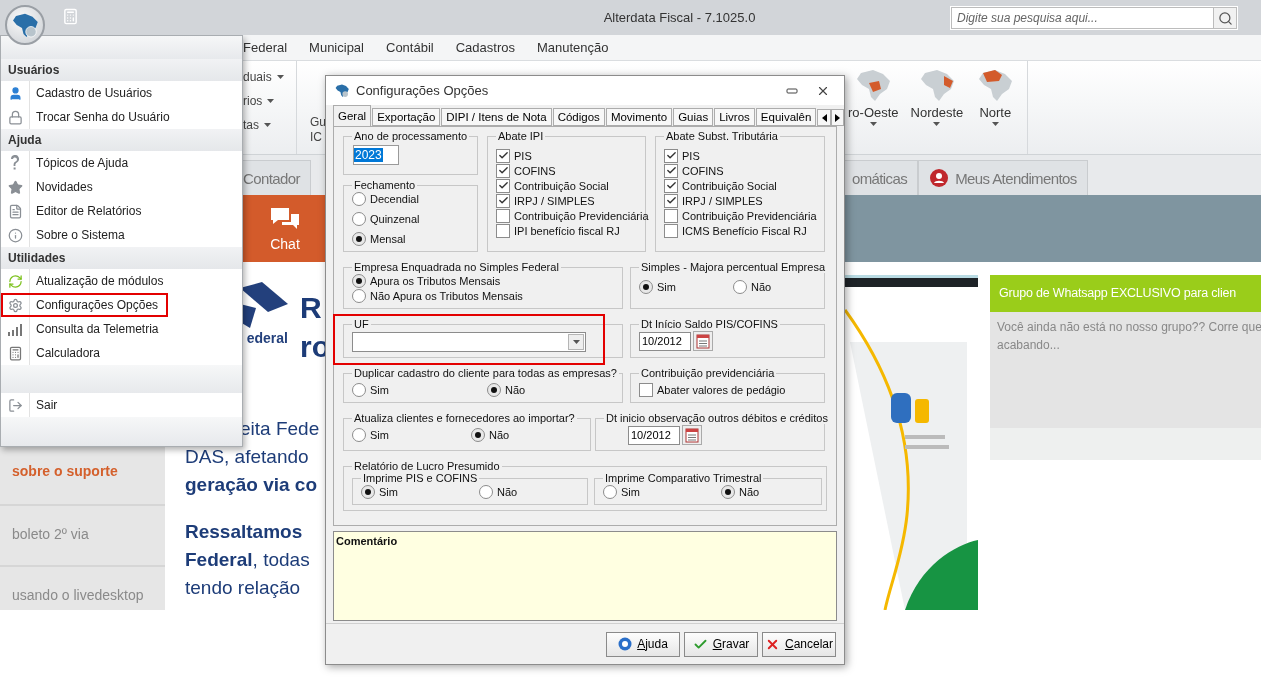 This screenshot has width=1261, height=687. Describe the element at coordinates (683, 478) in the screenshot. I see `group-label: Imprime Comparativo Trimestral` at that location.